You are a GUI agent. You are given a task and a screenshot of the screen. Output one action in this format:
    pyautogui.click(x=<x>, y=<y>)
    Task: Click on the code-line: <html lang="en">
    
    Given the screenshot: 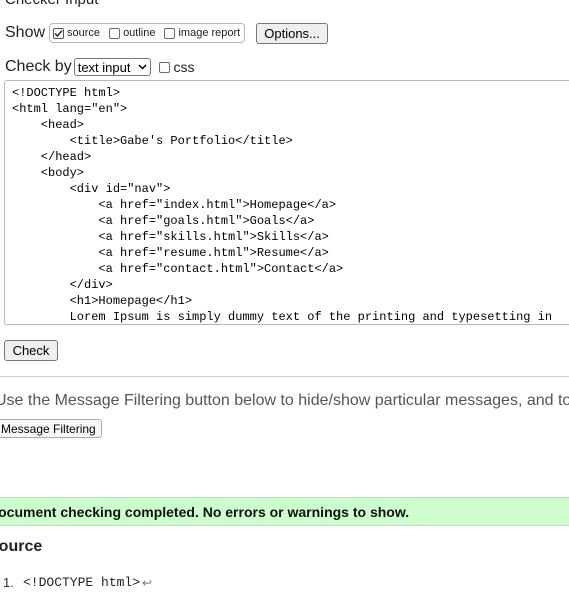 What is the action you would take?
    pyautogui.click(x=70, y=109)
    